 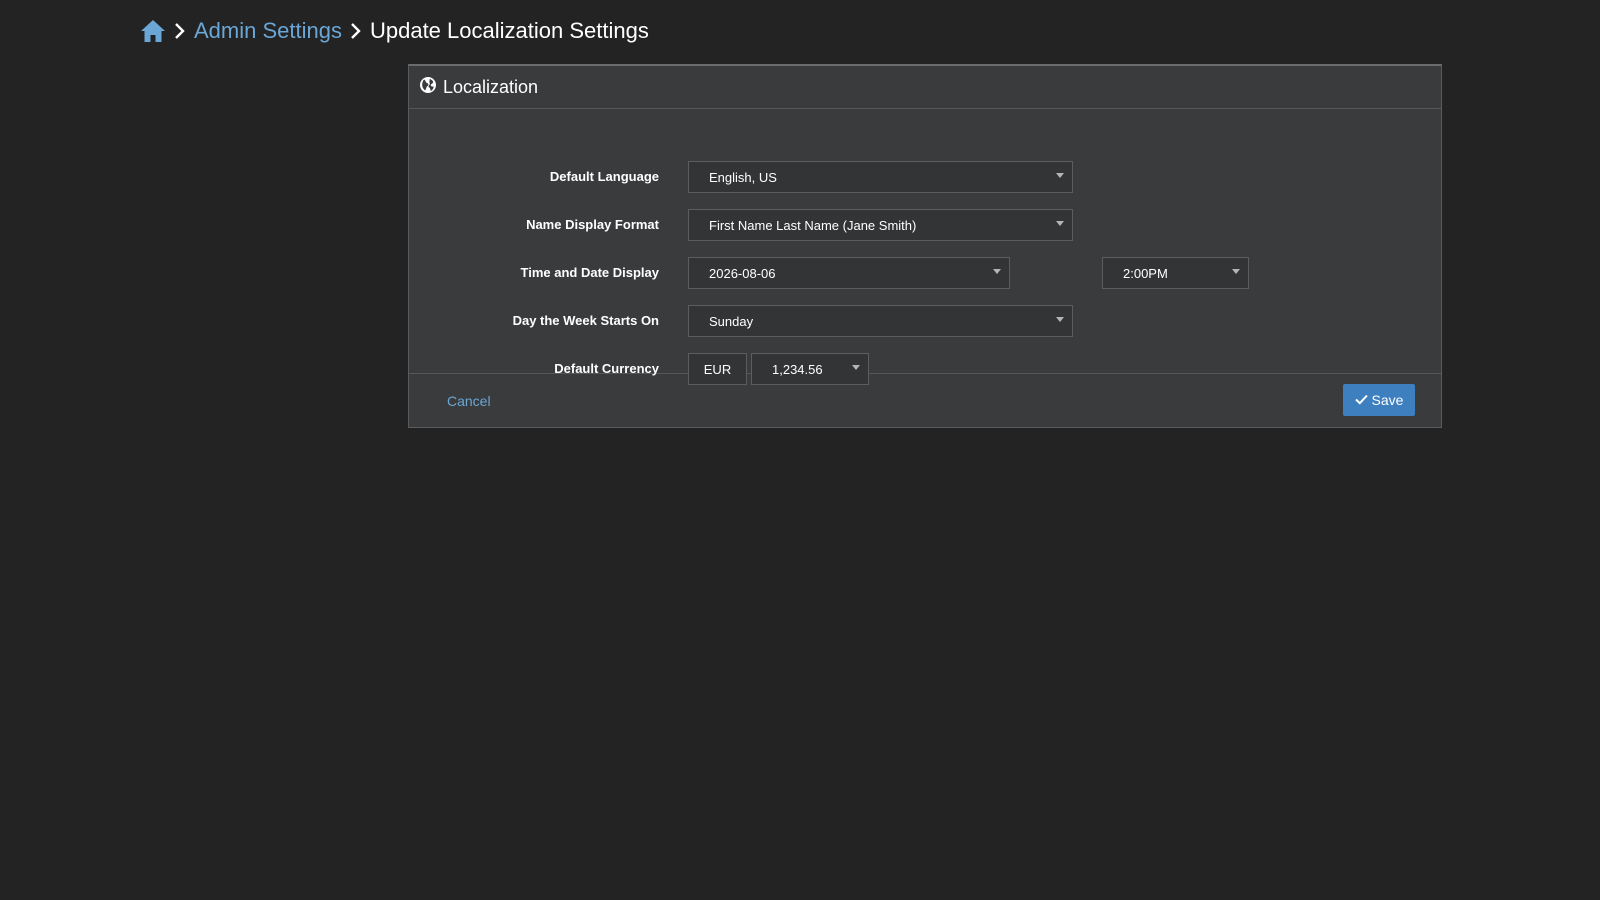 What do you see at coordinates (592, 224) in the screenshot?
I see `name-display-format-label: Name Display Format` at bounding box center [592, 224].